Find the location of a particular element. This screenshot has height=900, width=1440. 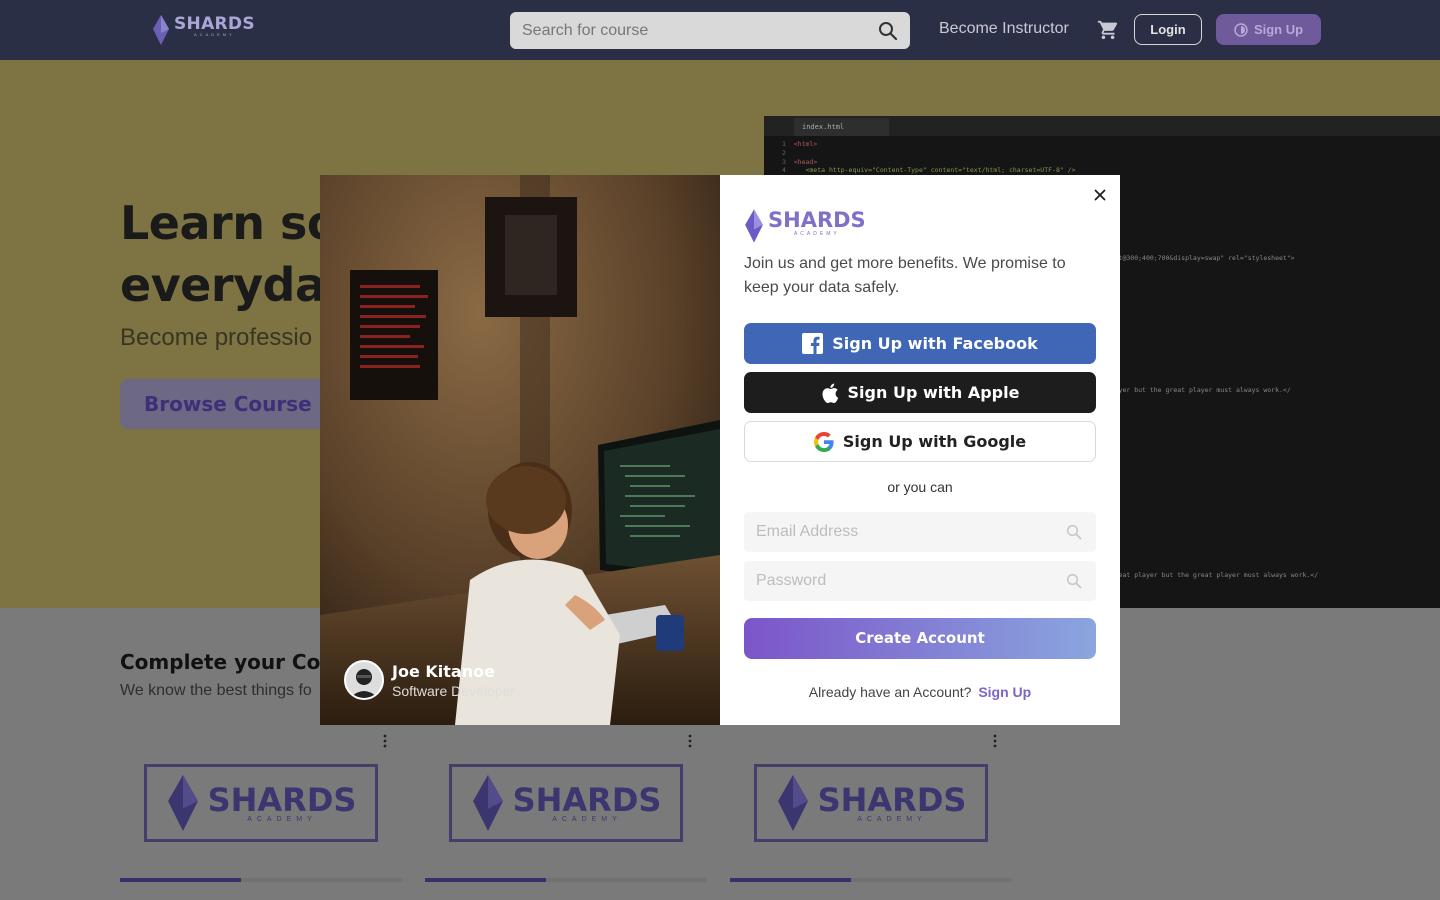

facebook-signup-button: Sign Up with Facebook is located at coordinates (920, 343).